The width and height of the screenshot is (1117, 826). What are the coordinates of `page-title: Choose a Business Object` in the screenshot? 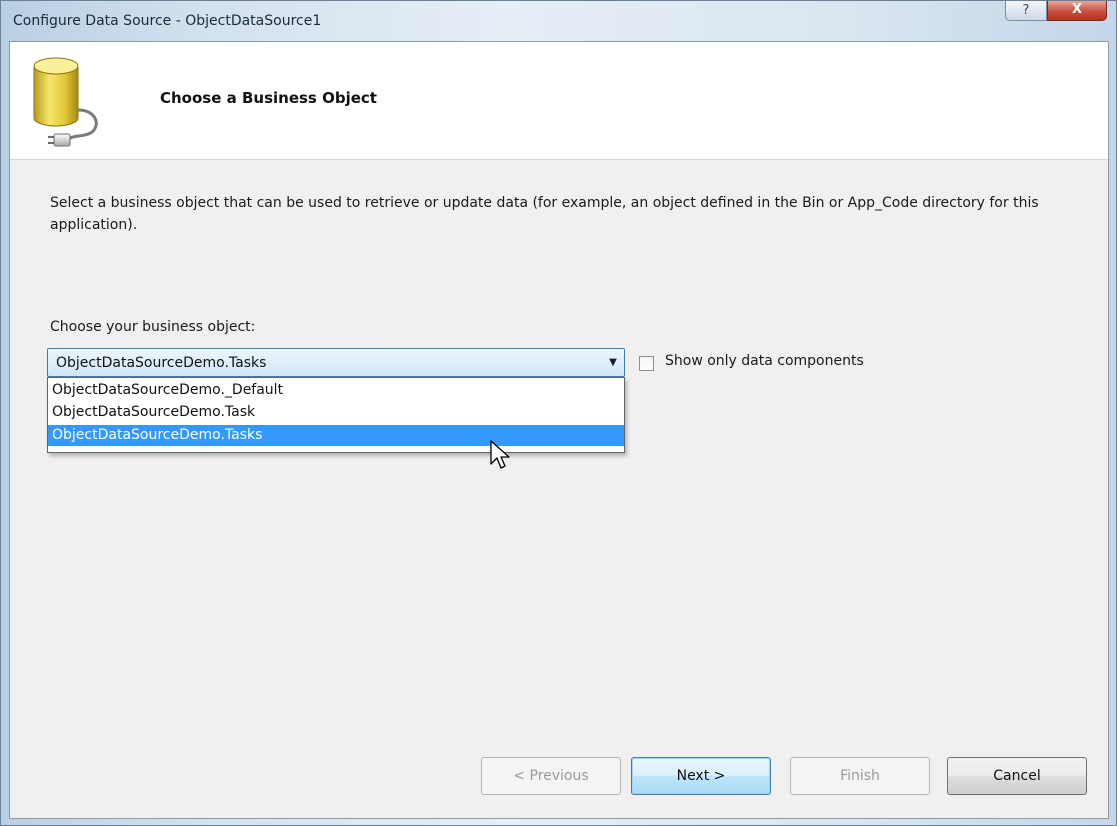 It's located at (268, 98).